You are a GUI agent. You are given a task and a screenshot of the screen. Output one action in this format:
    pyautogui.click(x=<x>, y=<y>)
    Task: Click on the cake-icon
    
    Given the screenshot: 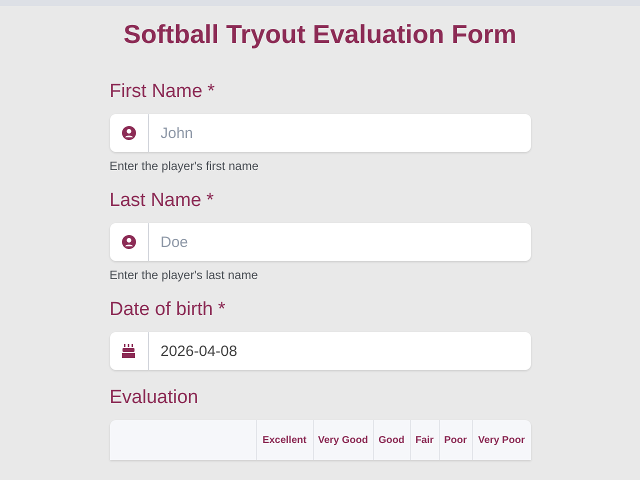 What is the action you would take?
    pyautogui.click(x=128, y=351)
    